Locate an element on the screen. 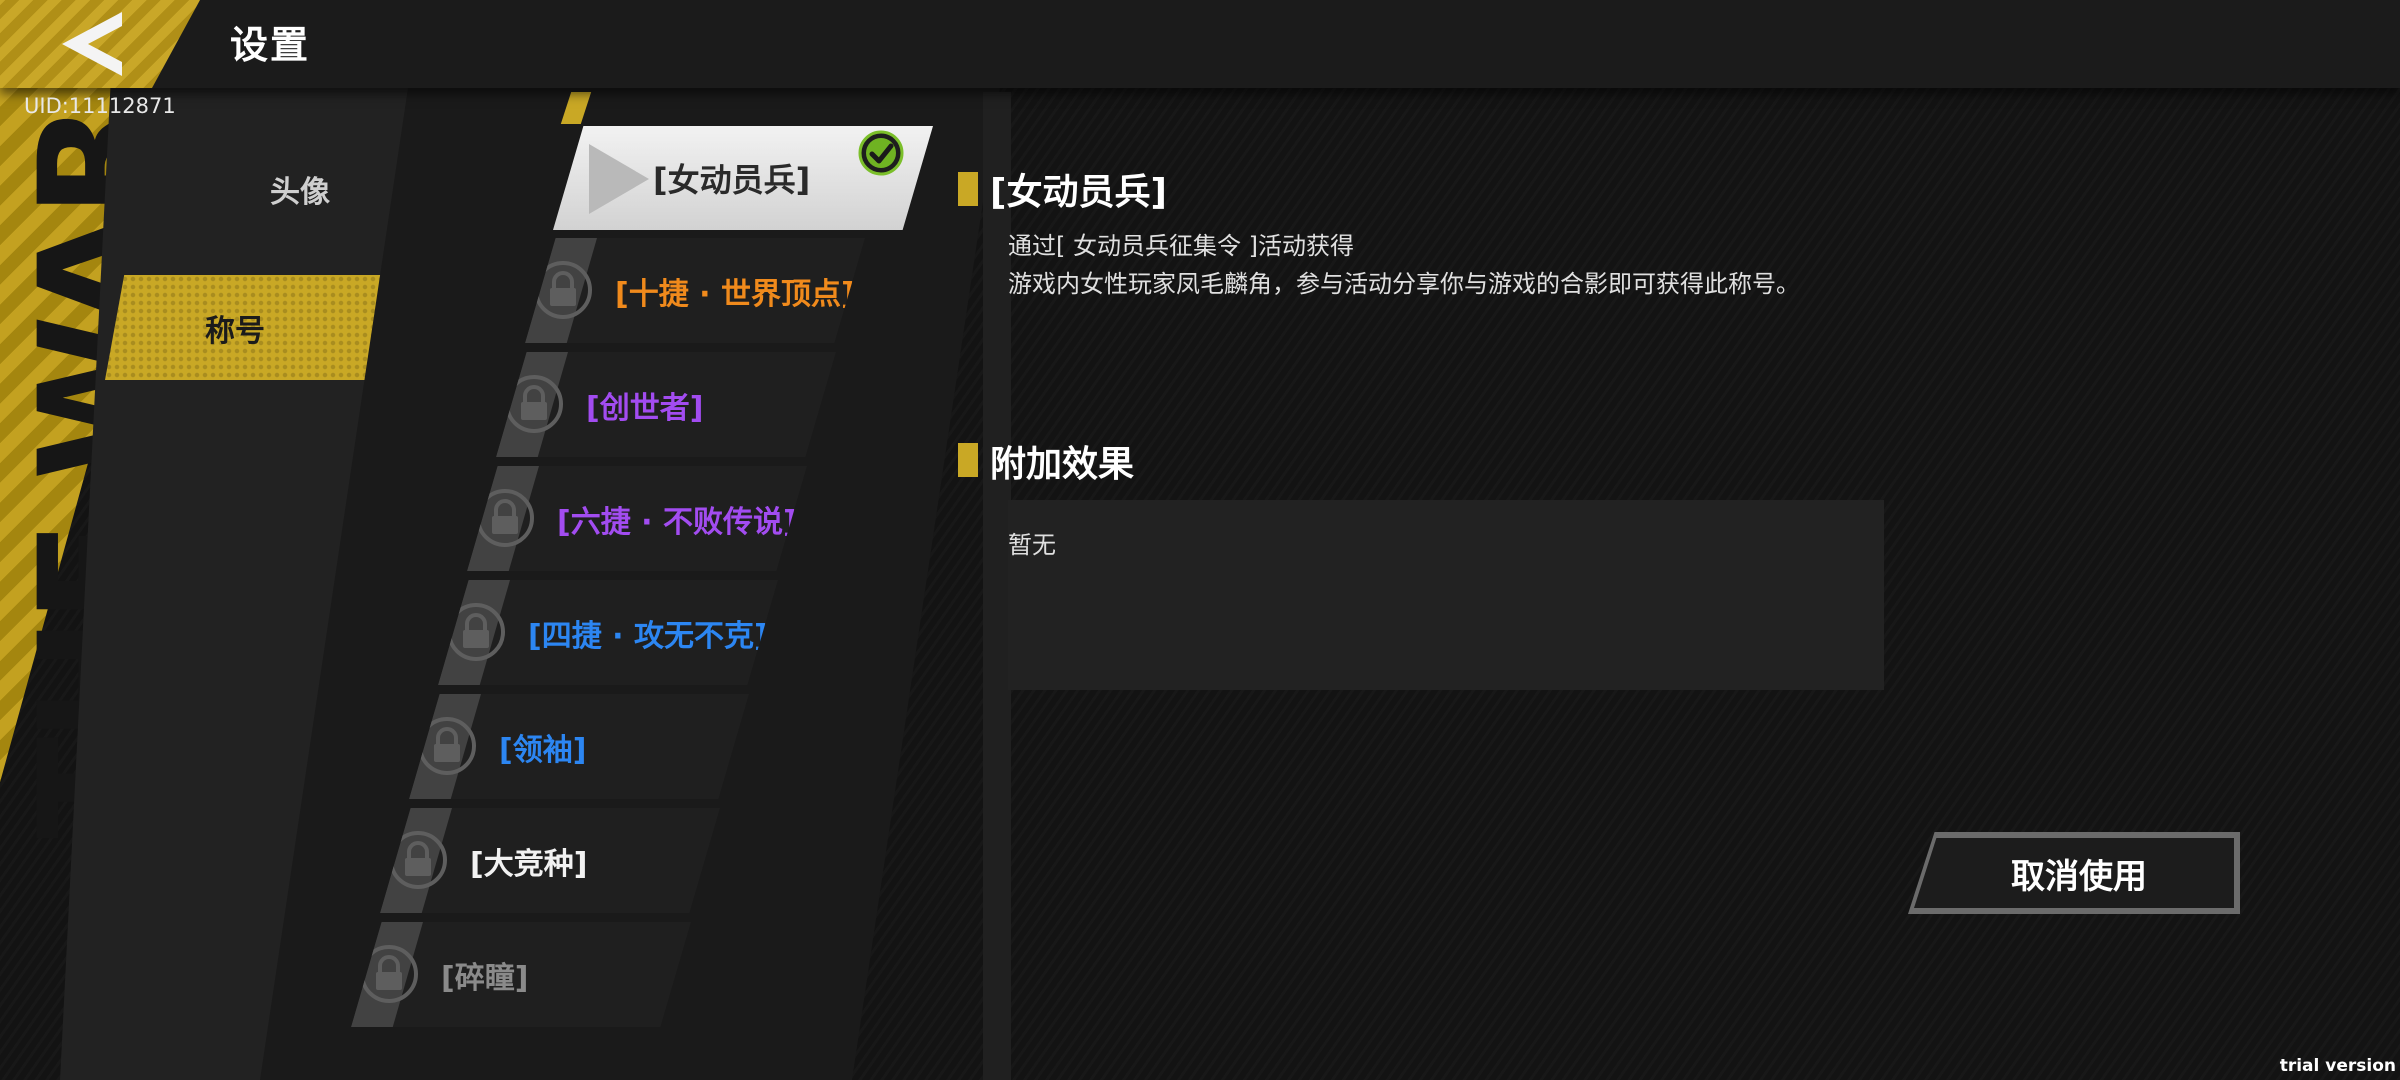  title-item-label: [十捷 · 世界顶点] is located at coordinates (735, 294).